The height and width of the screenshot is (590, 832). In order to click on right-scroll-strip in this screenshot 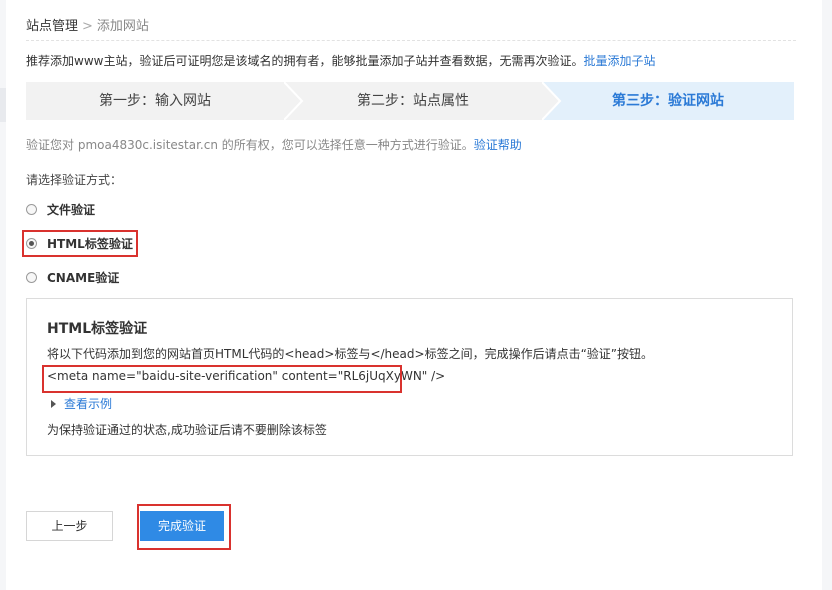, I will do `click(827, 295)`.